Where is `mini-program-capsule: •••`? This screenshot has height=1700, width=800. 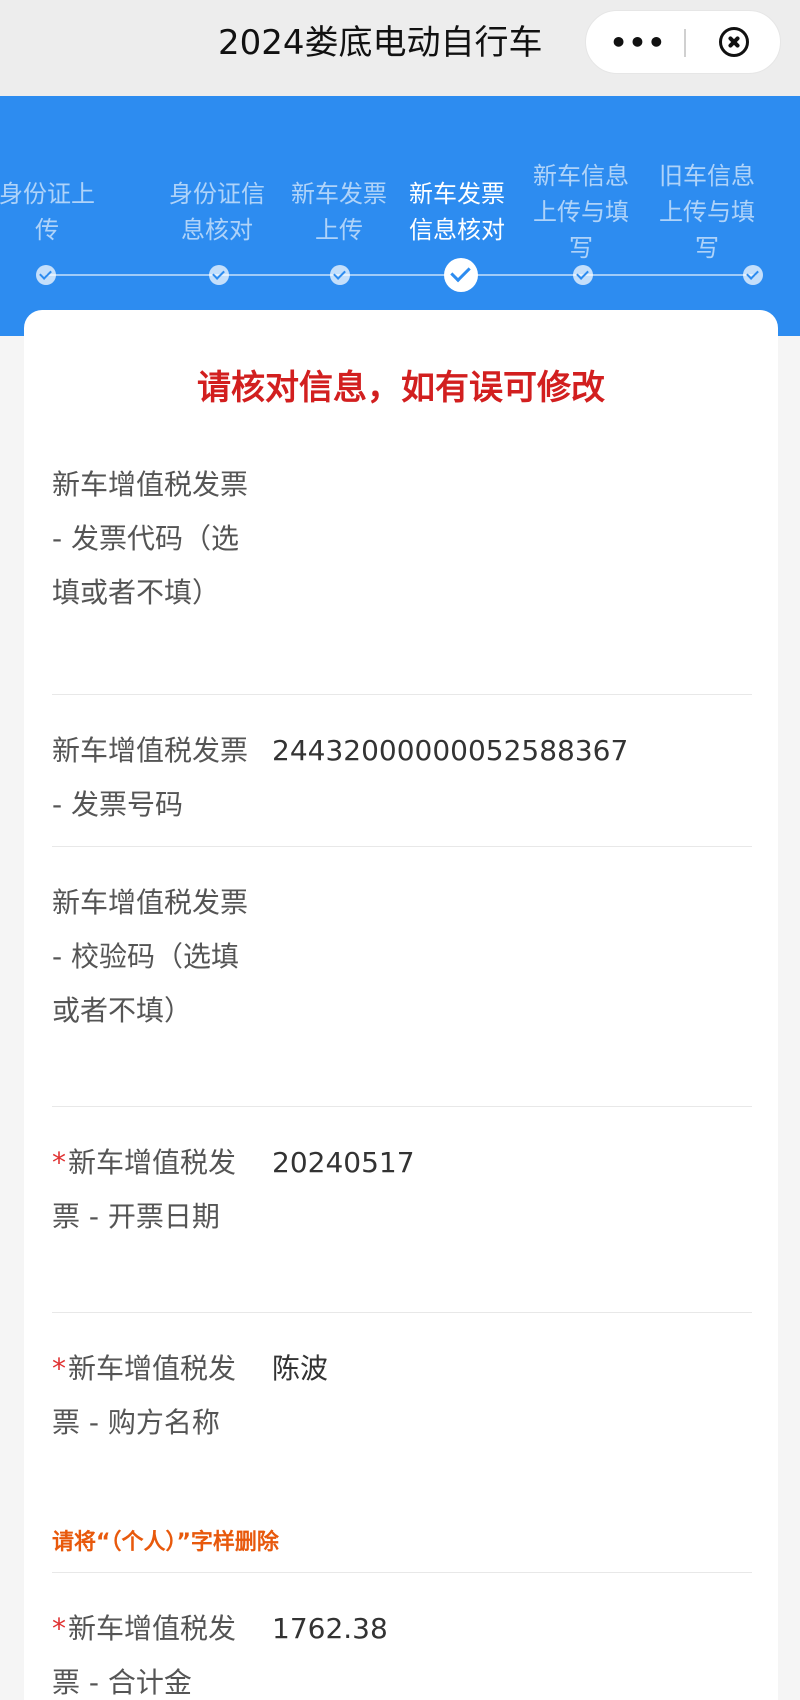 mini-program-capsule: ••• is located at coordinates (683, 42).